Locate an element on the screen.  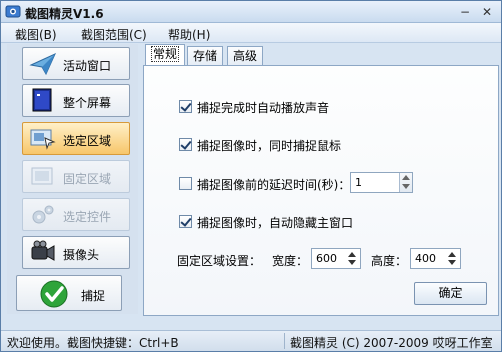
capture-button: 捕捉 is located at coordinates (69, 293).